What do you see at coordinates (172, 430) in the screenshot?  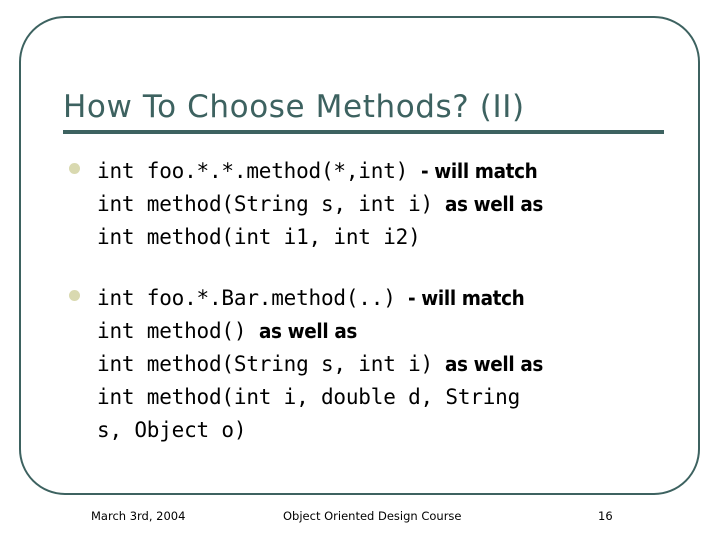 I see `code-text: s, Object o)` at bounding box center [172, 430].